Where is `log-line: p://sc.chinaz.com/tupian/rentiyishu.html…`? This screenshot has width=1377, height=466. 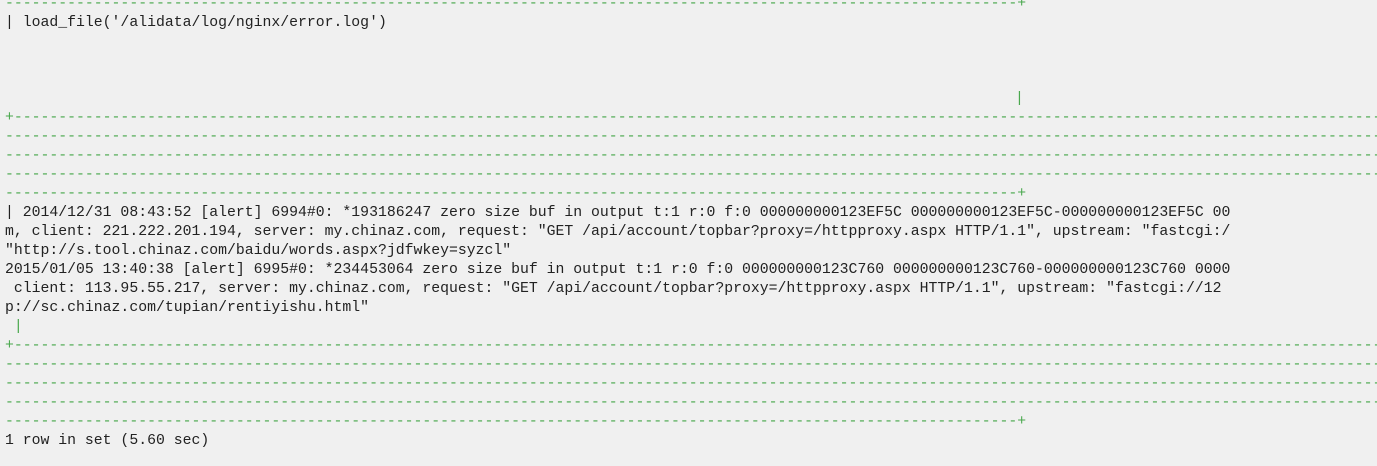 log-line: p://sc.chinaz.com/tupian/rentiyishu.html… is located at coordinates (187, 308).